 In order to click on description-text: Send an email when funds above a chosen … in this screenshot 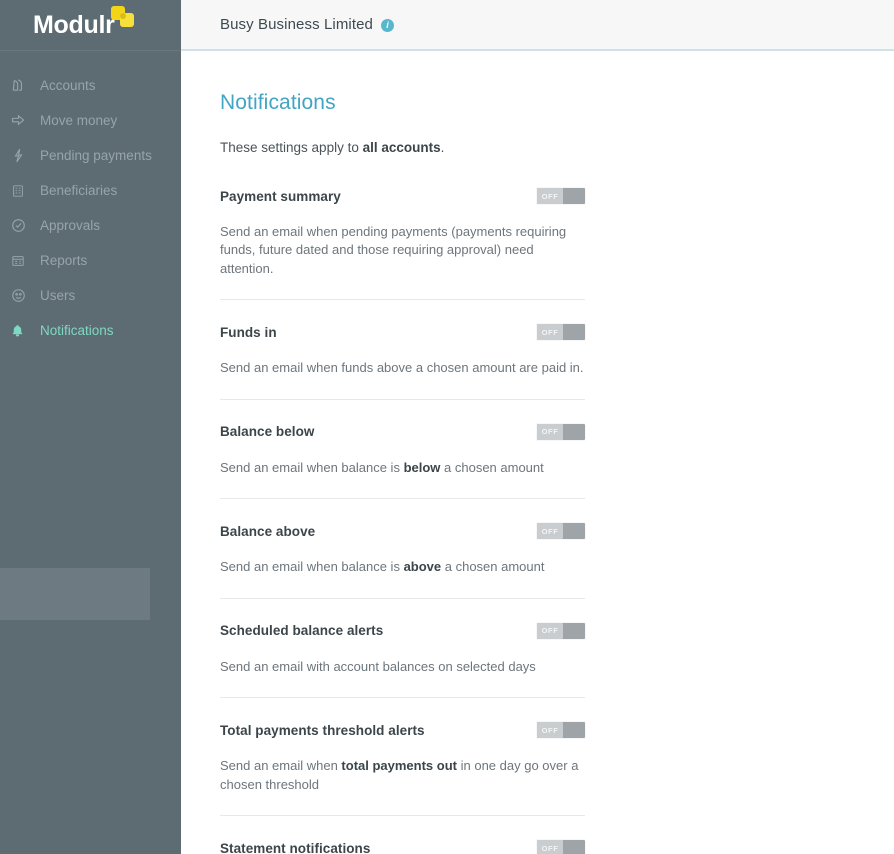, I will do `click(402, 368)`.